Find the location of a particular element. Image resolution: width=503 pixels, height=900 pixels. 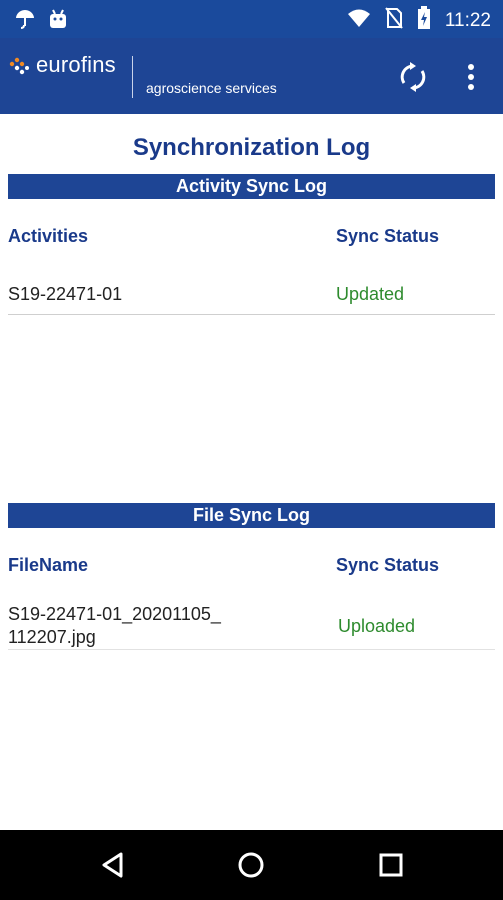

status-bar: 11:22 is located at coordinates (251, 19).